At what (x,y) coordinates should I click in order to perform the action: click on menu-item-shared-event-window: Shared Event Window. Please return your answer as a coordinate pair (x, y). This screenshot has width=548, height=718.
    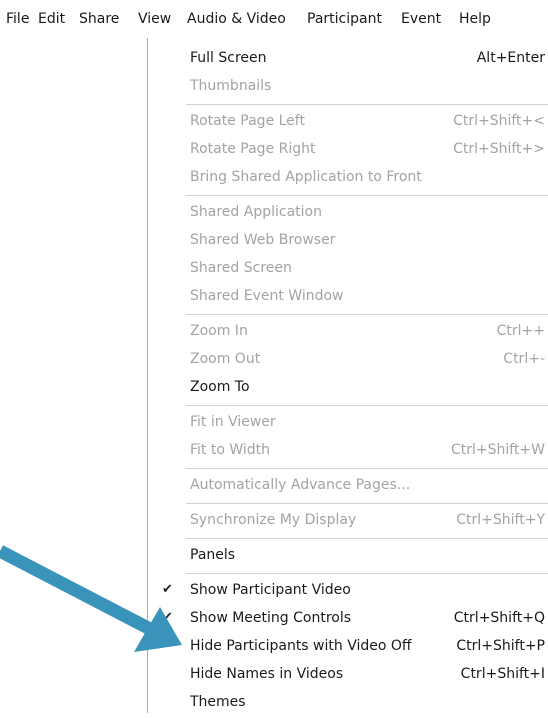
    Looking at the image, I should click on (348, 298).